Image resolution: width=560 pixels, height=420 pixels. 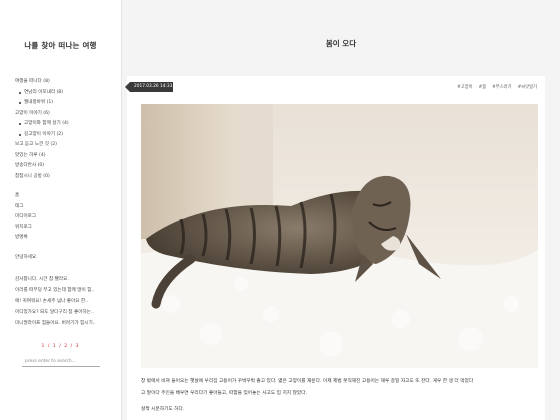 I want to click on menu-item-medialog: 미디어로그, so click(x=68, y=217).